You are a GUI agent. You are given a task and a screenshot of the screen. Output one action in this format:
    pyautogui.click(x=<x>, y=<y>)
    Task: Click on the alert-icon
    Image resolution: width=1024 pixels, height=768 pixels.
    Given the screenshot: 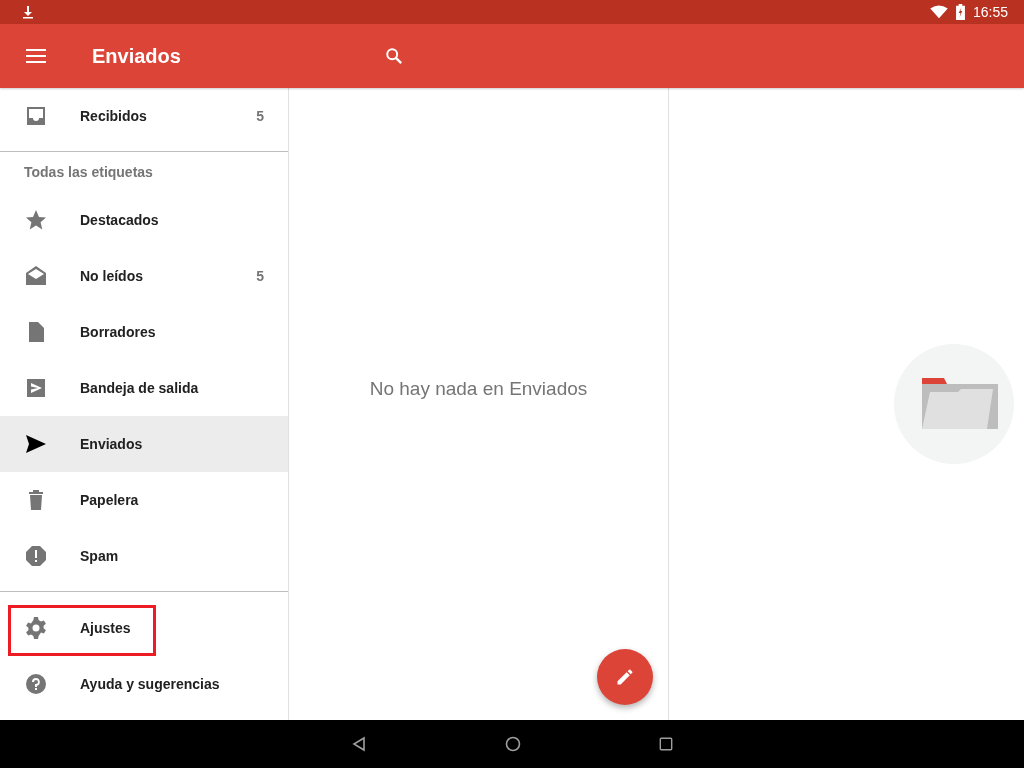 What is the action you would take?
    pyautogui.click(x=36, y=556)
    